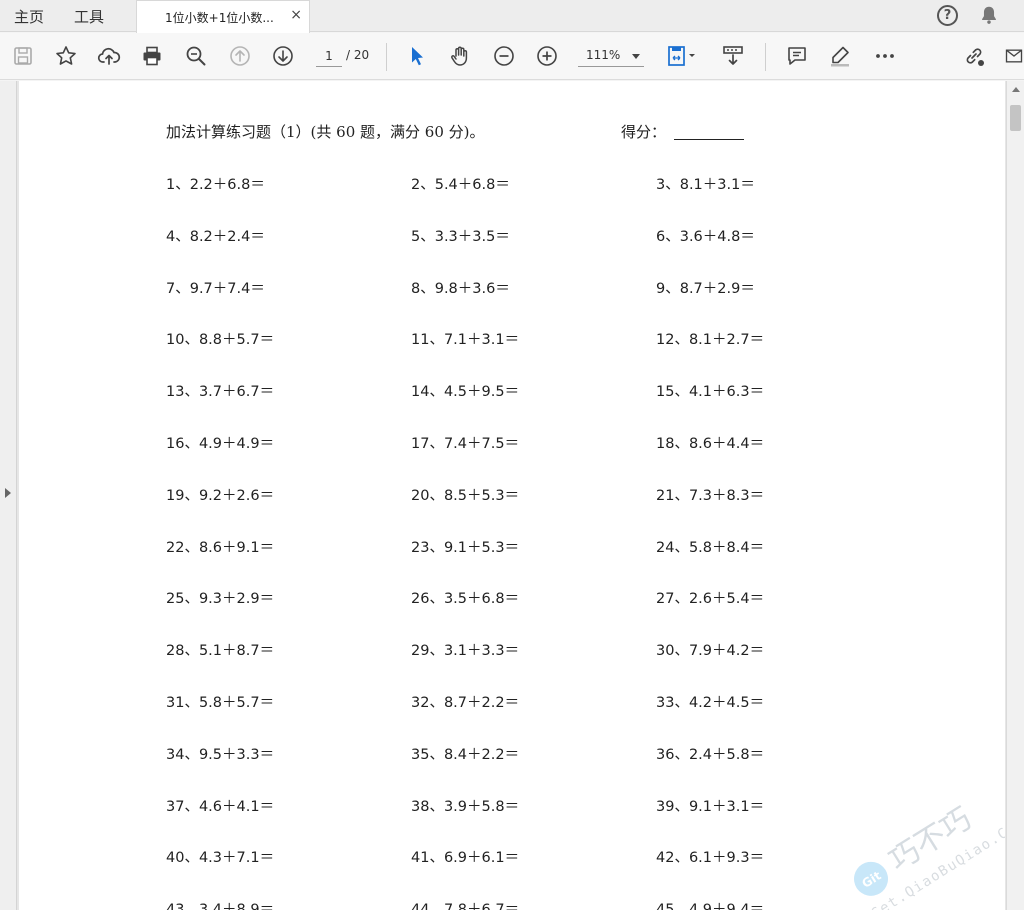 This screenshot has width=1024, height=910. Describe the element at coordinates (705, 288) in the screenshot. I see `problem-item: 9、8.7＋2.9＝` at that location.